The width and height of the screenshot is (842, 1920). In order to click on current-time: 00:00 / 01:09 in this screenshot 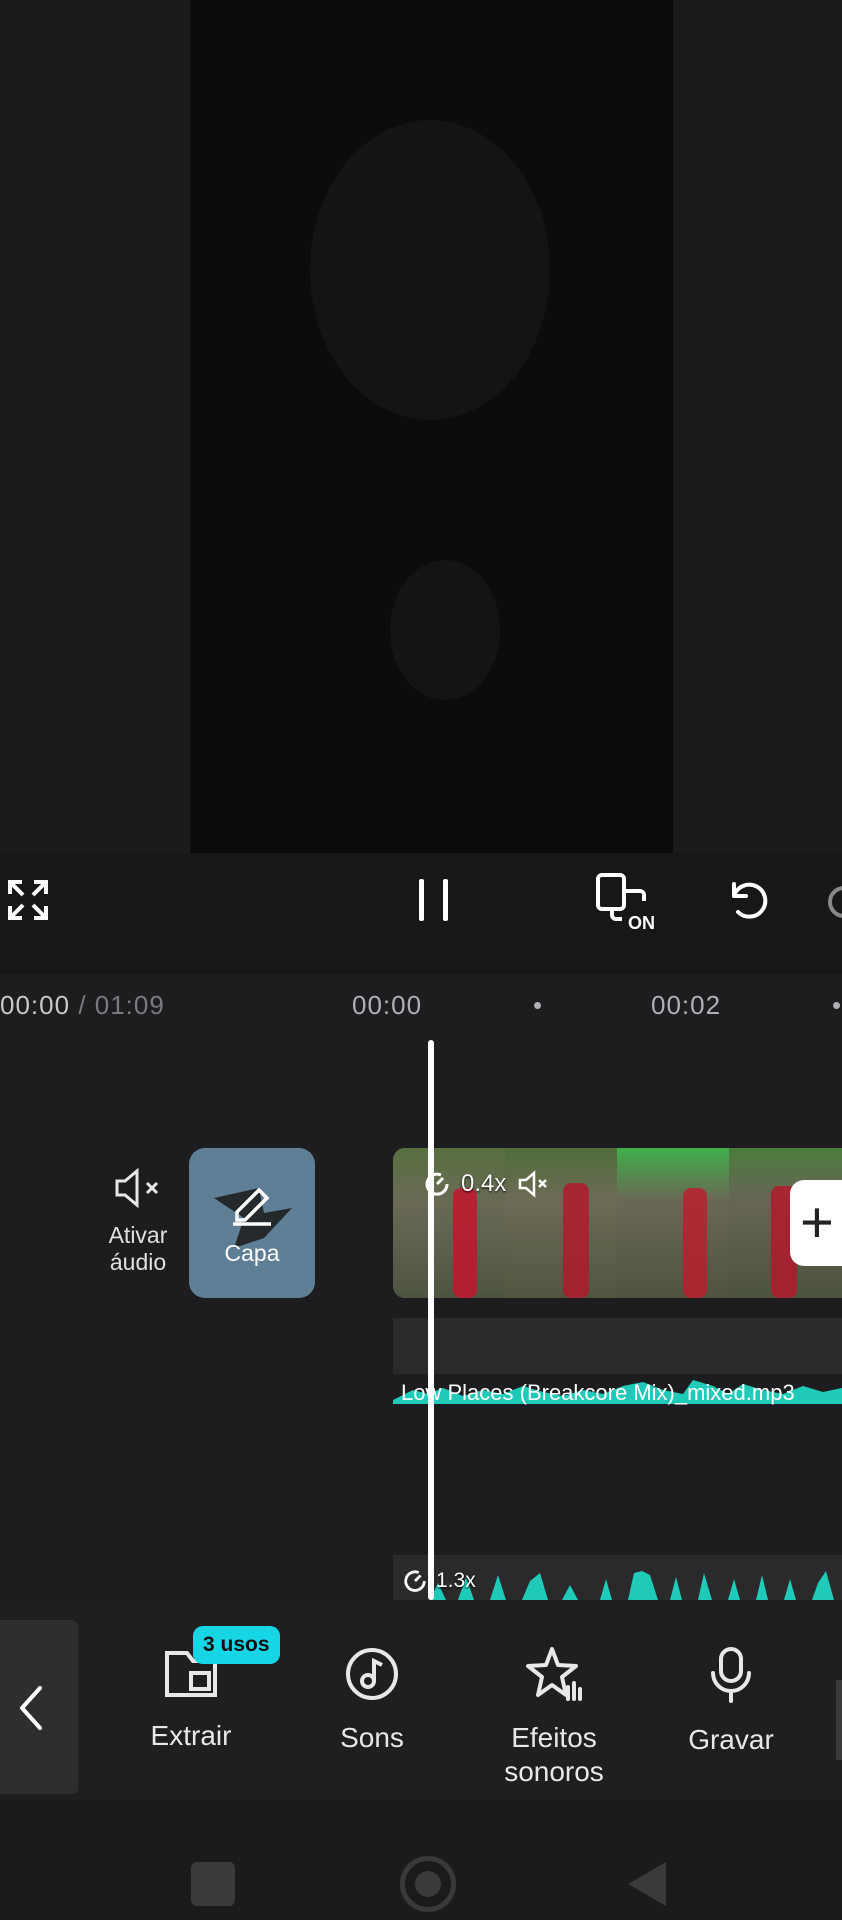, I will do `click(82, 1005)`.